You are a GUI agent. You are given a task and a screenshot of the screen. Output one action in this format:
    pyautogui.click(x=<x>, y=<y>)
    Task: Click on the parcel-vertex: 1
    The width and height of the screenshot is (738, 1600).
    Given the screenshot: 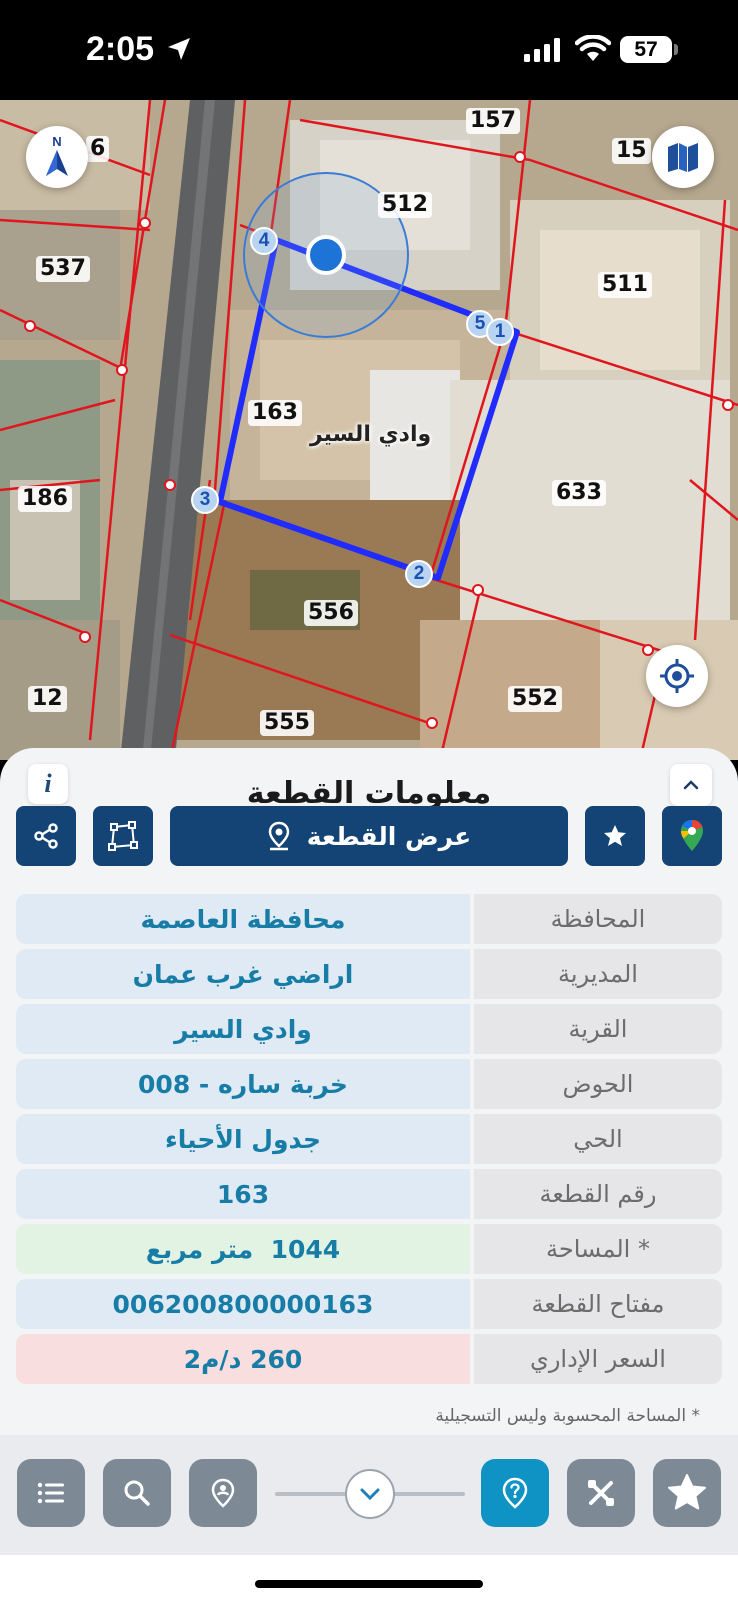 What is the action you would take?
    pyautogui.click(x=500, y=332)
    